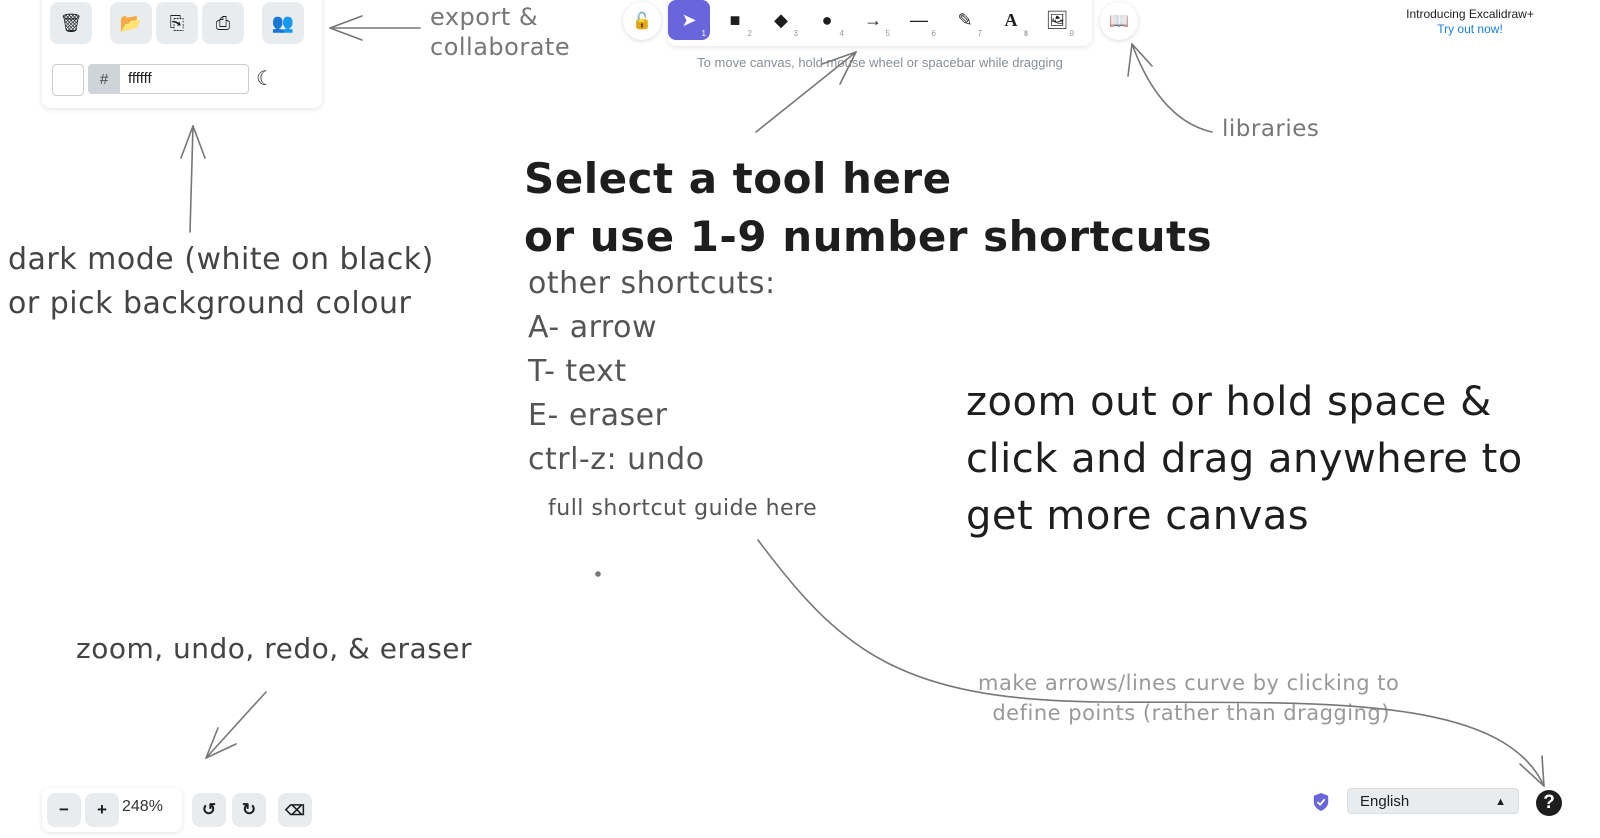  I want to click on zoom-controls: − + 248%, so click(112, 810).